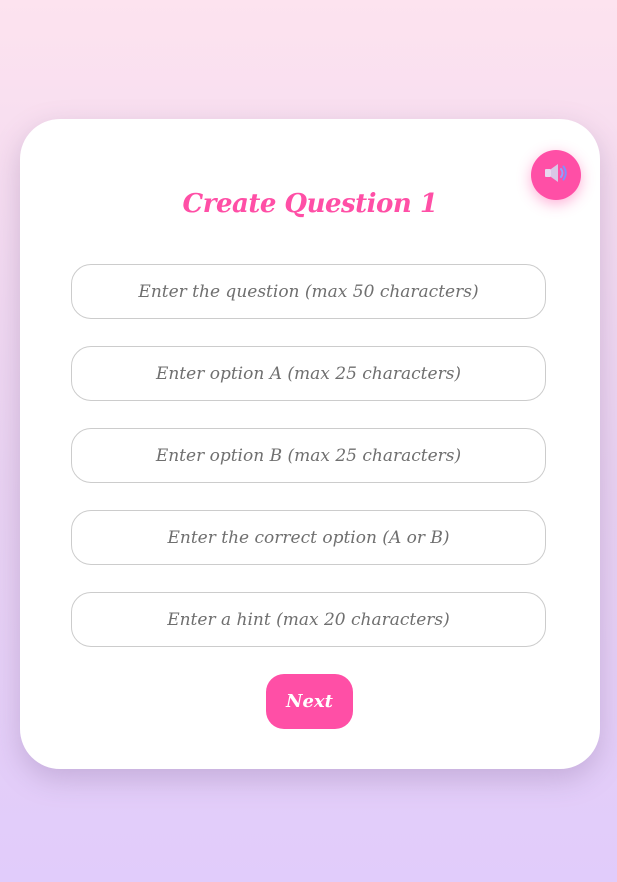 The image size is (617, 882). Describe the element at coordinates (308, 291) in the screenshot. I see `question-input` at that location.